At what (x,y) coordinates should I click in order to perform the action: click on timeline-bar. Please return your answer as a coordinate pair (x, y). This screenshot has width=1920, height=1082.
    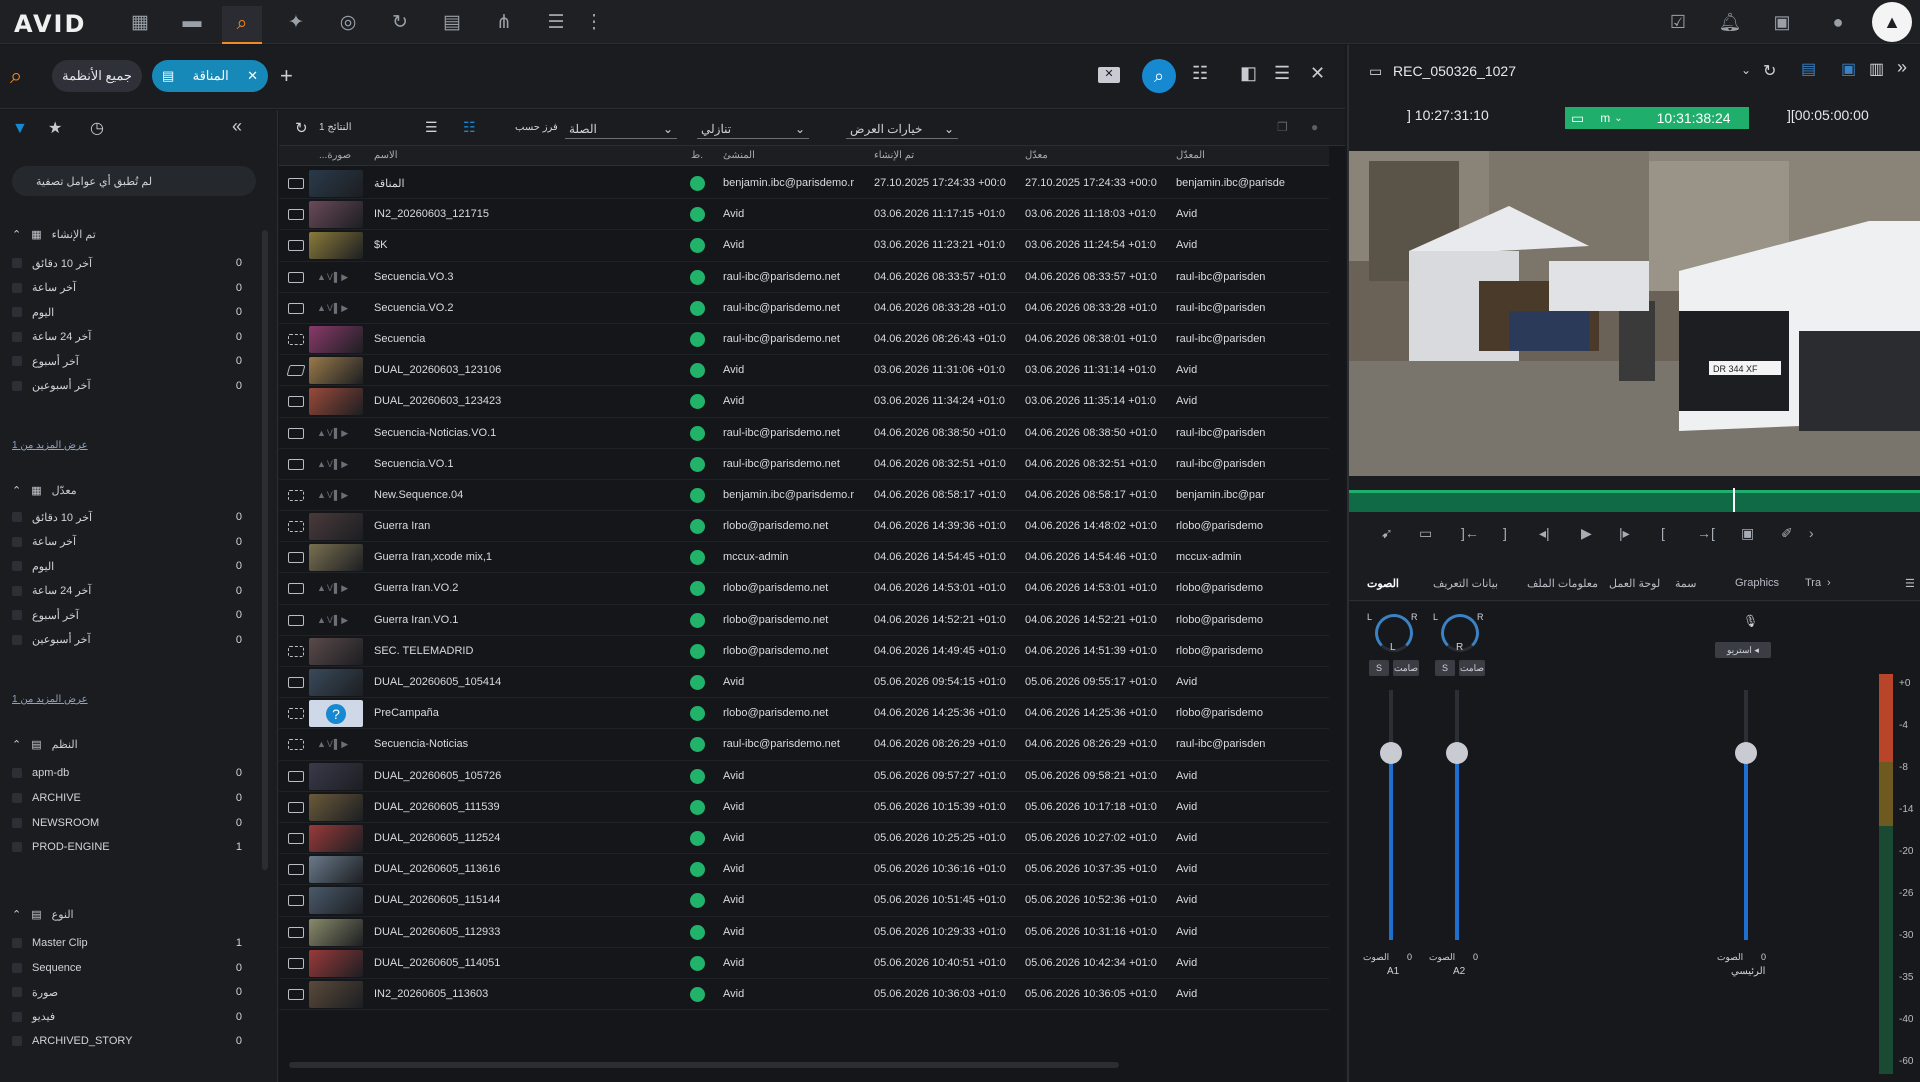
    Looking at the image, I should click on (1634, 500).